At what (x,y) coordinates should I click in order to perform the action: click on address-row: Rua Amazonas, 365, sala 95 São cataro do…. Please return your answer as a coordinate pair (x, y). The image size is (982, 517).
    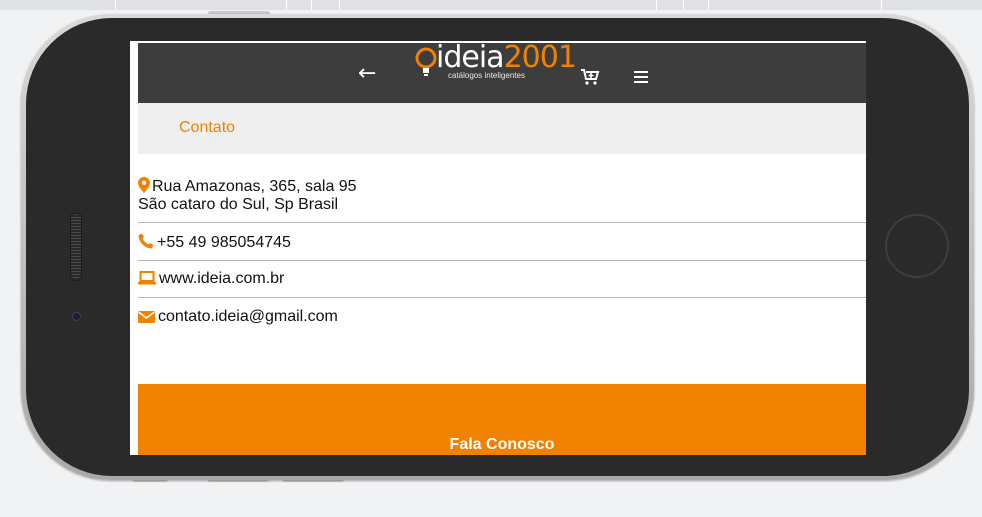
    Looking at the image, I should click on (502, 195).